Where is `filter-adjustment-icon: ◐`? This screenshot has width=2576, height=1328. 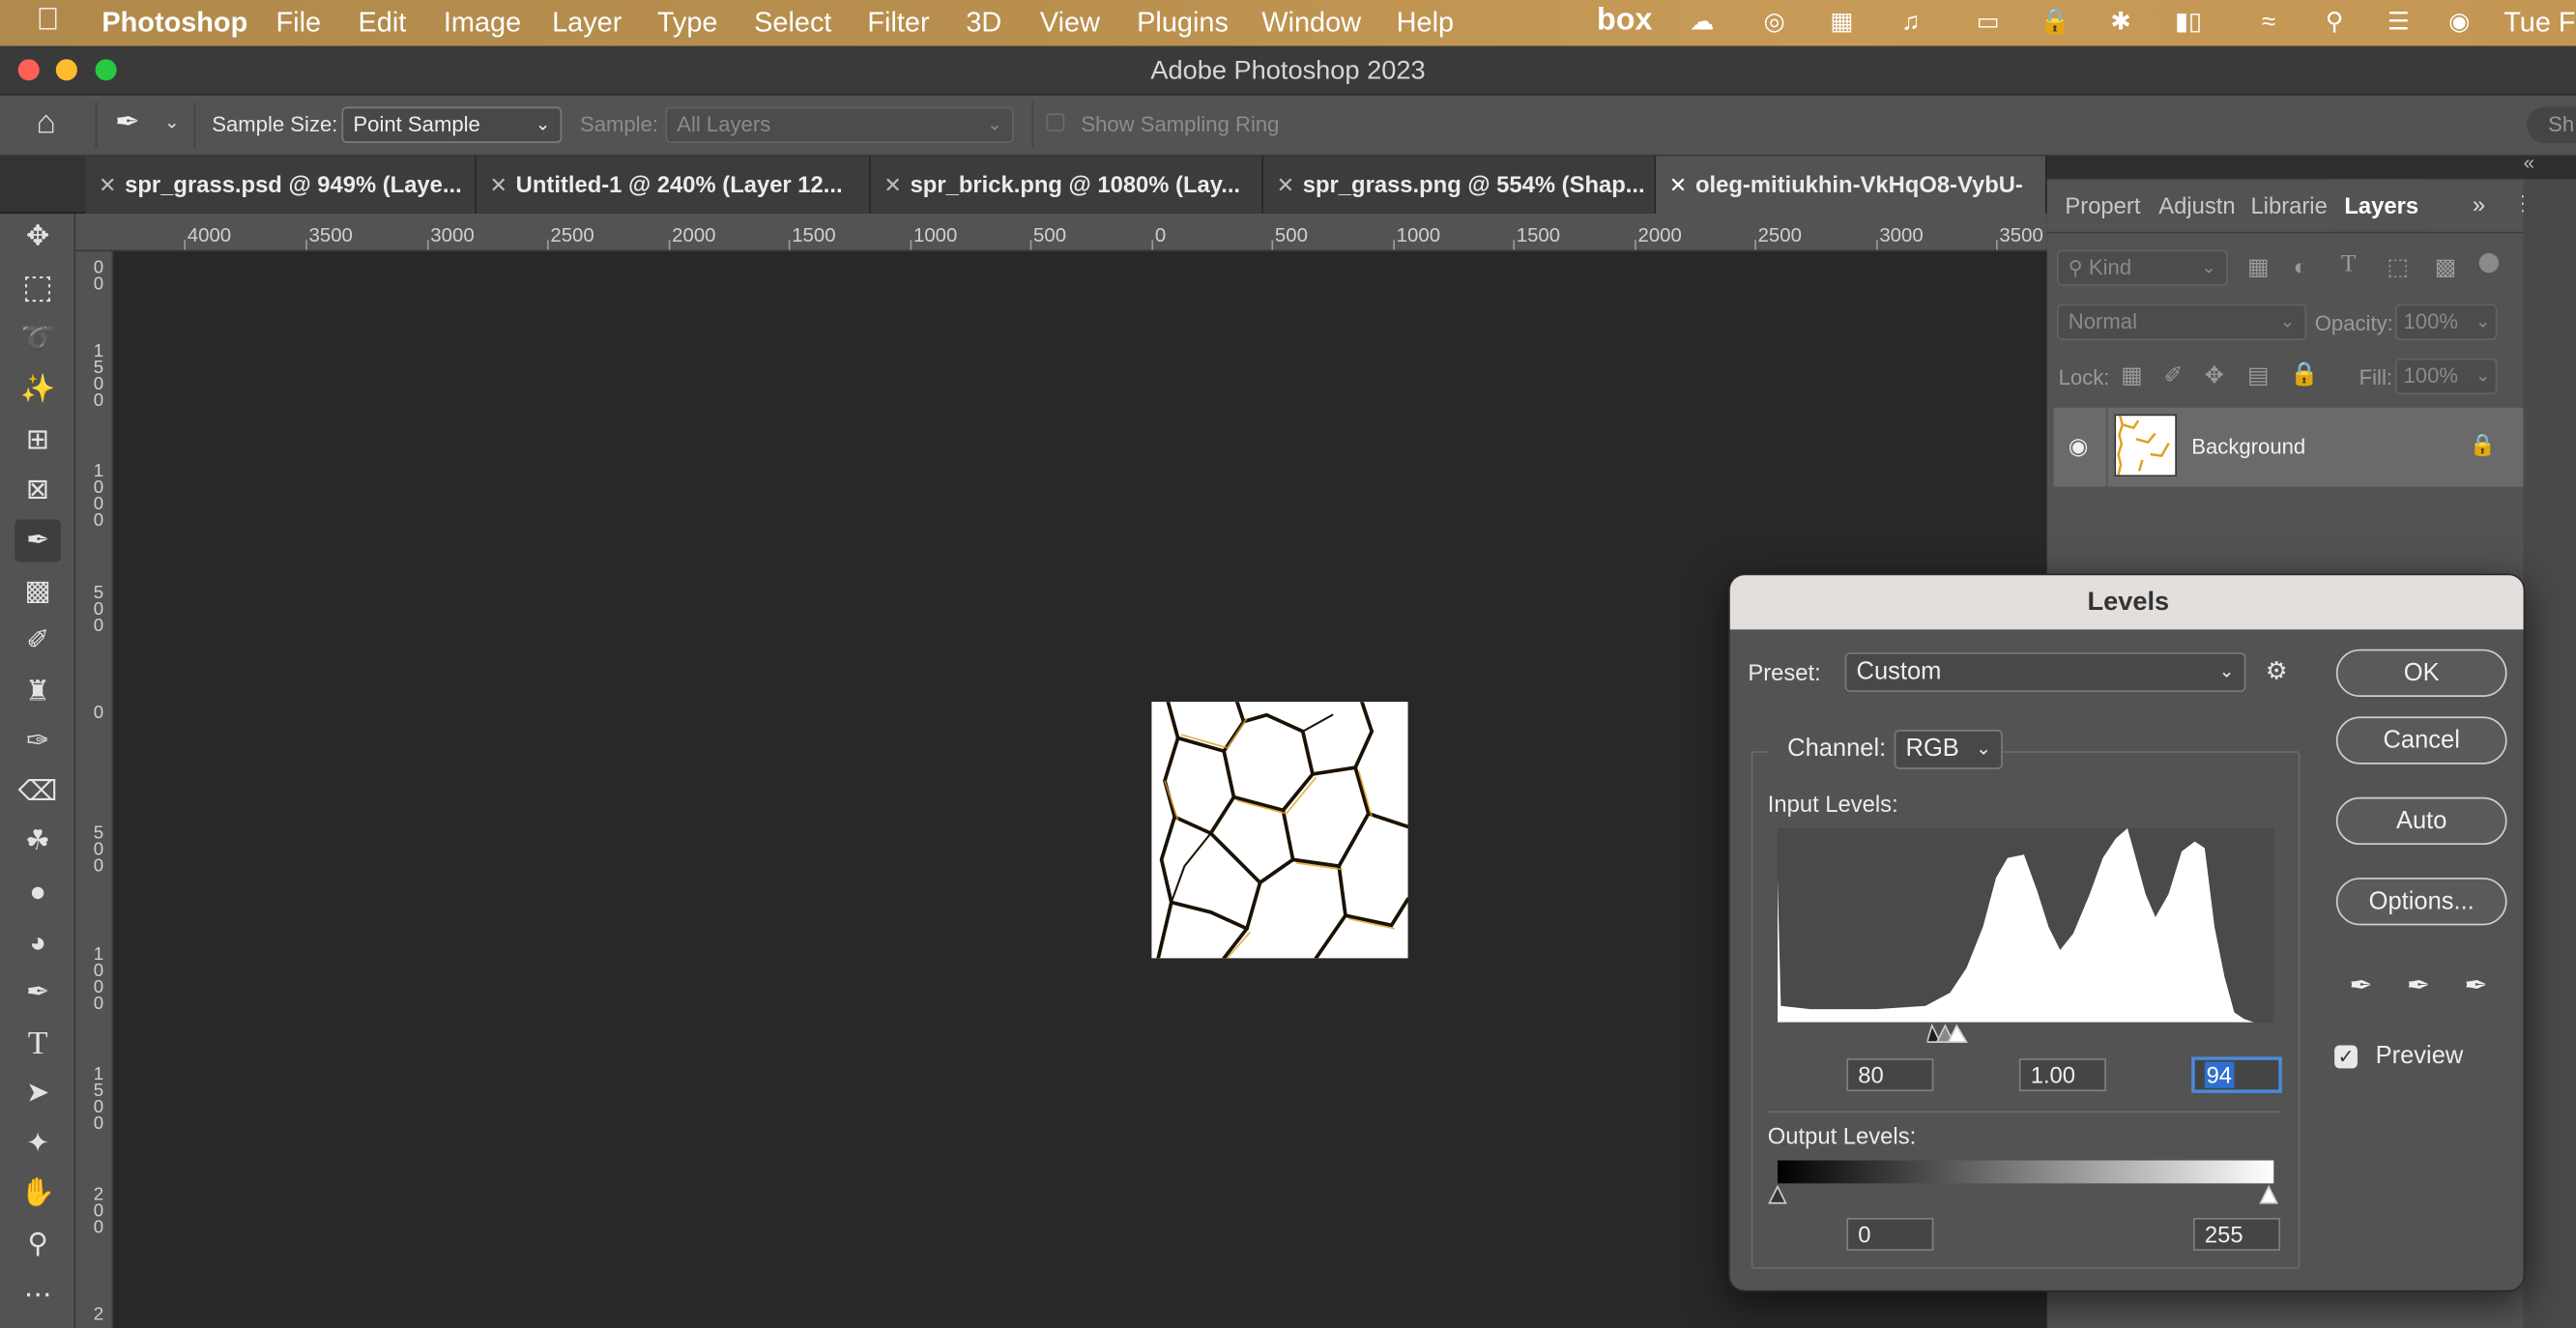
filter-adjustment-icon: ◐ is located at coordinates (2300, 266).